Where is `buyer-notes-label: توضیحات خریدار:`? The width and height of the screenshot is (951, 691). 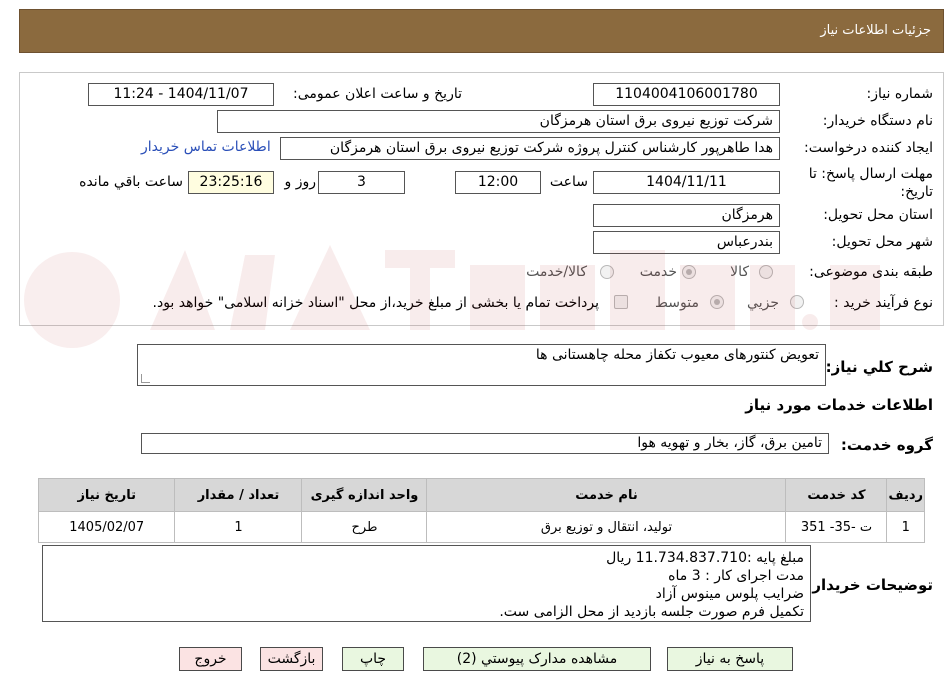
buyer-notes-label: توضیحات خریدار: is located at coordinates (869, 585).